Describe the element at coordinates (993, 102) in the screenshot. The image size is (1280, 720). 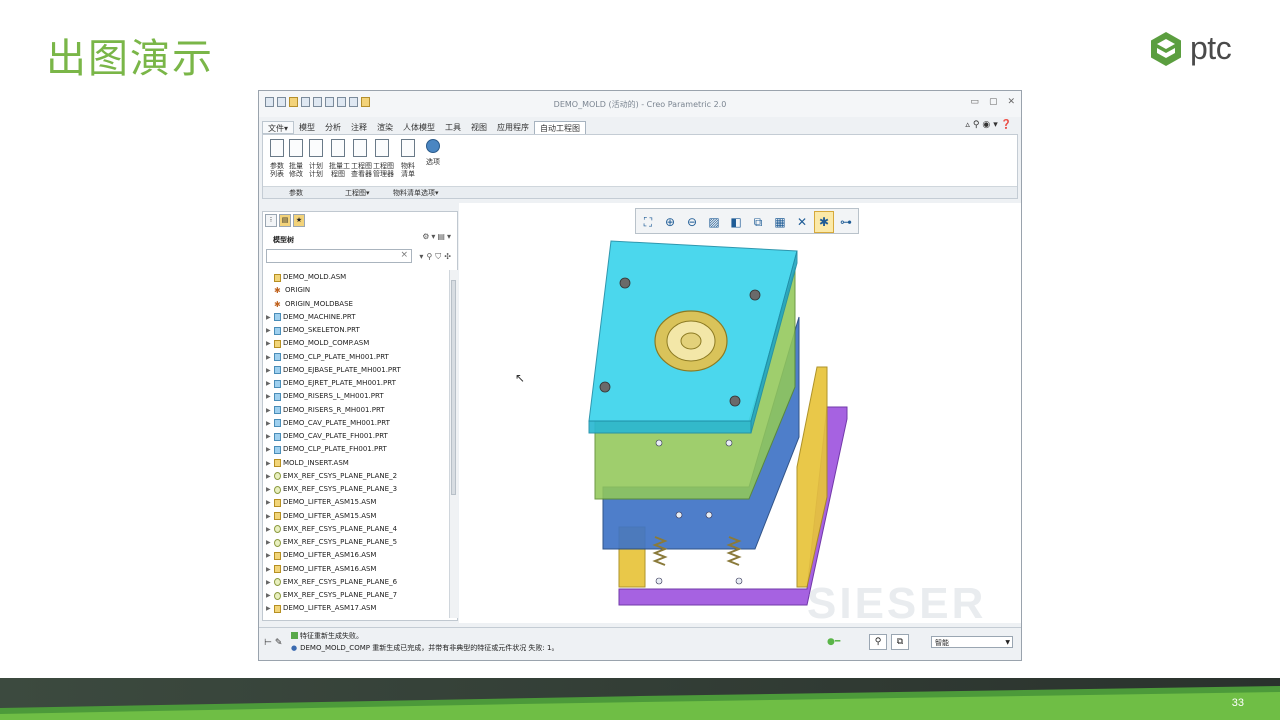
I see `maximize-icon: ▢` at that location.